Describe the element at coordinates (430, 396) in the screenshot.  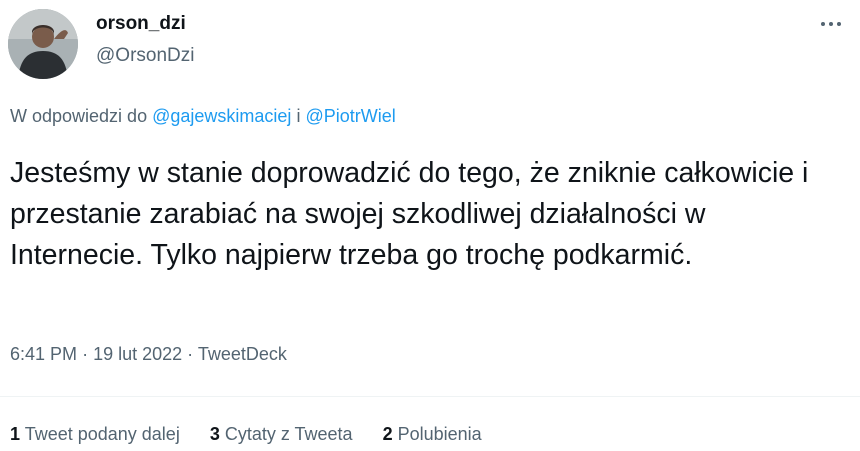
I see `divider` at that location.